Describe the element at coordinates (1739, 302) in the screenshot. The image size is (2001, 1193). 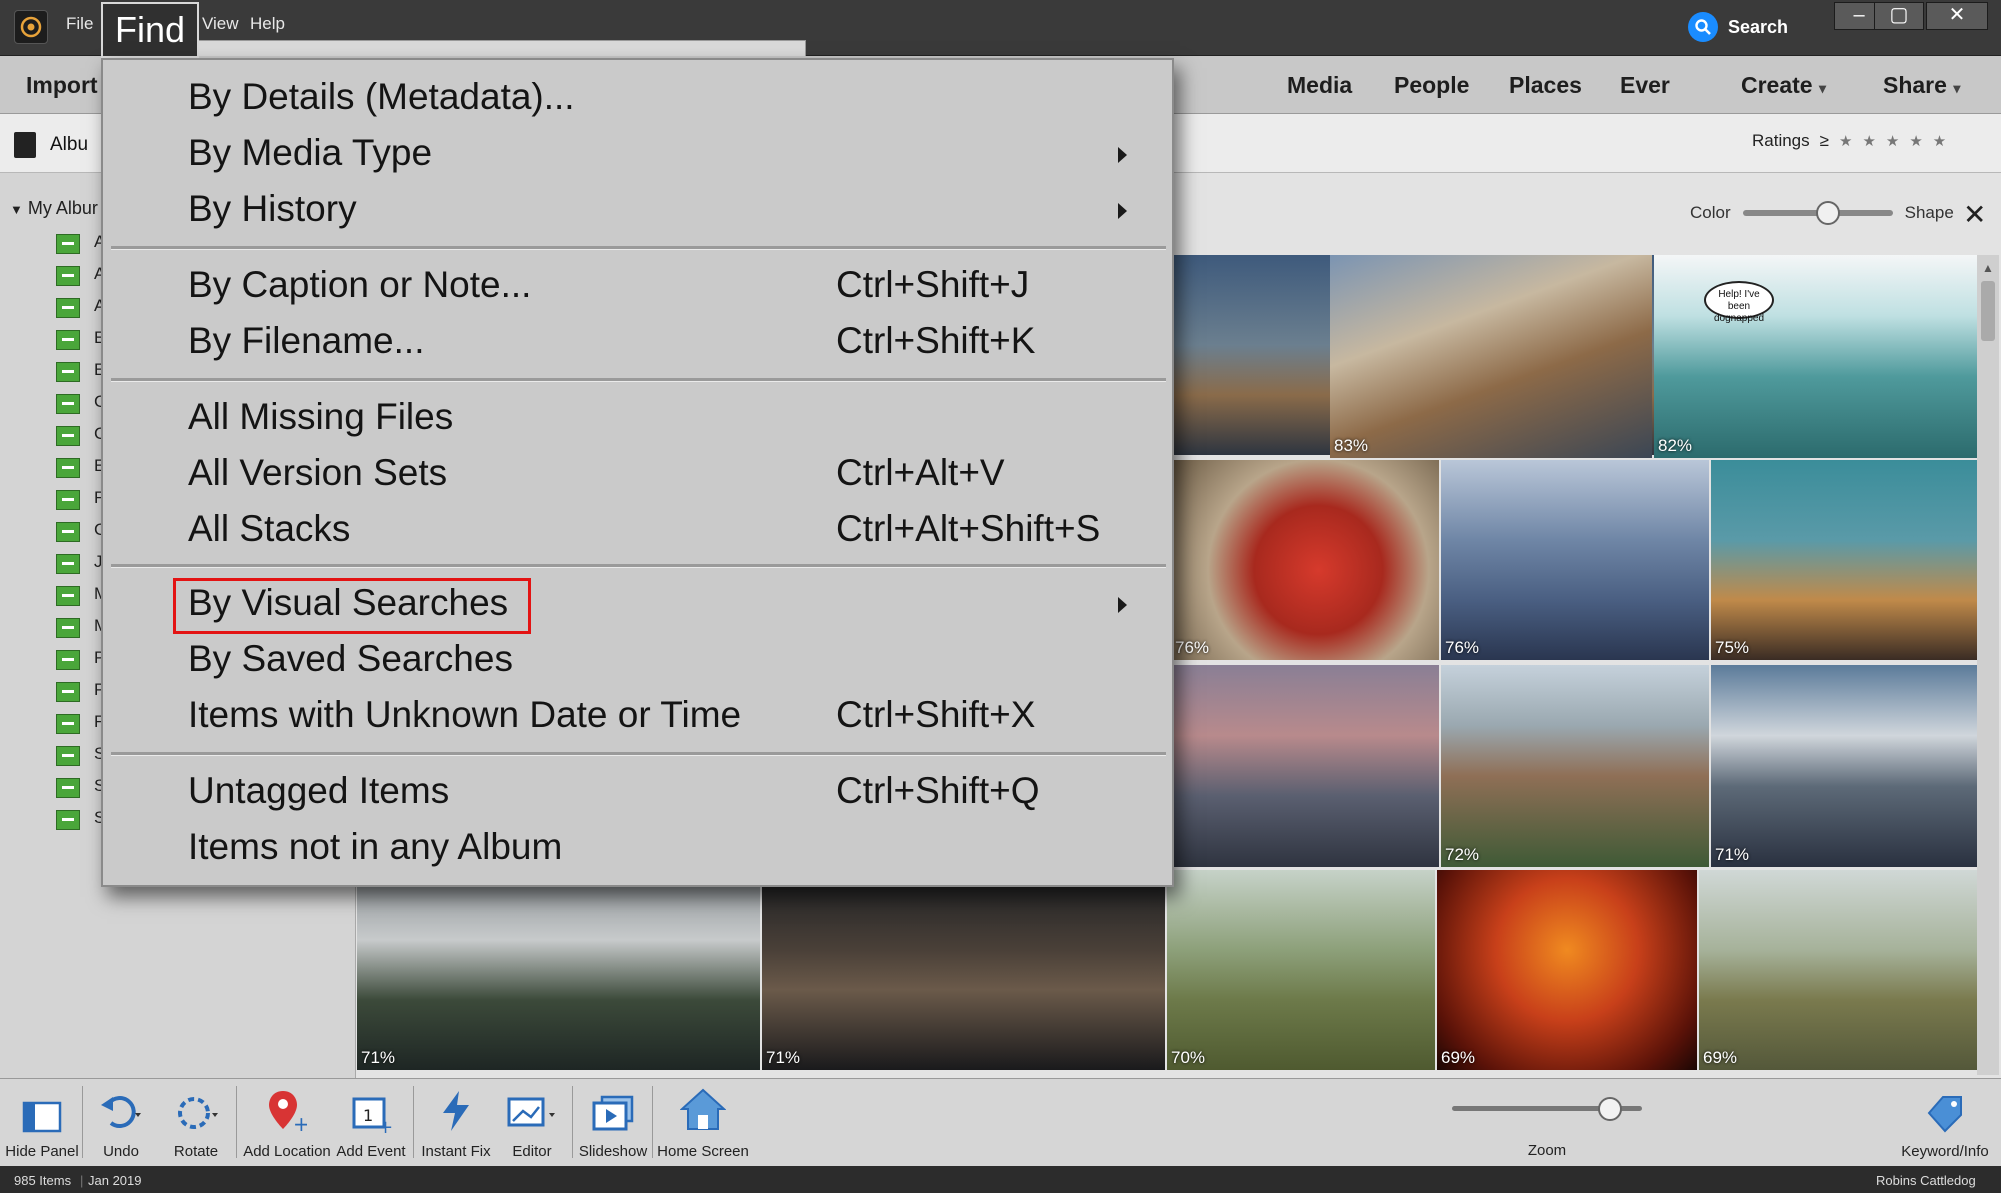
I see `speech-bubble: Help! I've been dognapped` at that location.